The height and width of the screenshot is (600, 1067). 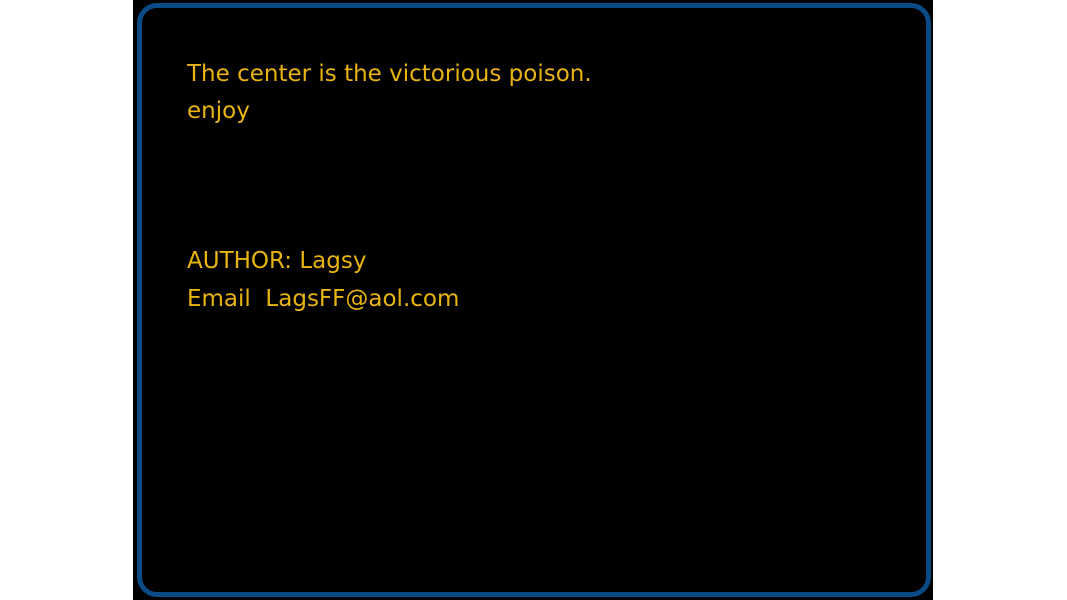 What do you see at coordinates (323, 299) in the screenshot?
I see `author-email: Email LagsFF@aol.com` at bounding box center [323, 299].